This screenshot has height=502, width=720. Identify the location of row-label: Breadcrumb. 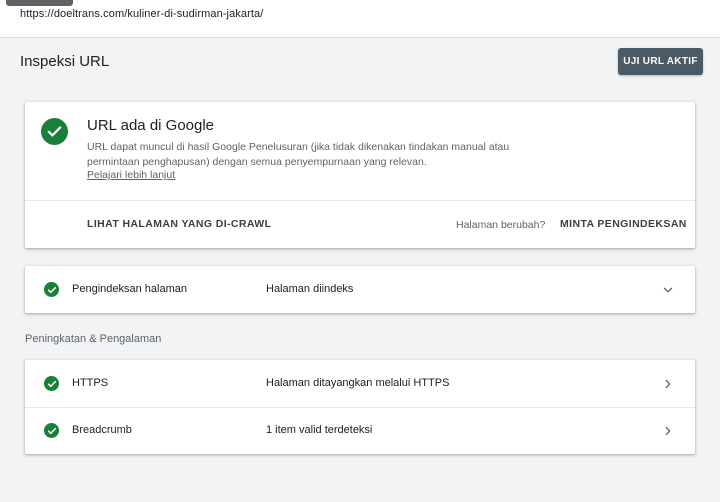
(102, 430).